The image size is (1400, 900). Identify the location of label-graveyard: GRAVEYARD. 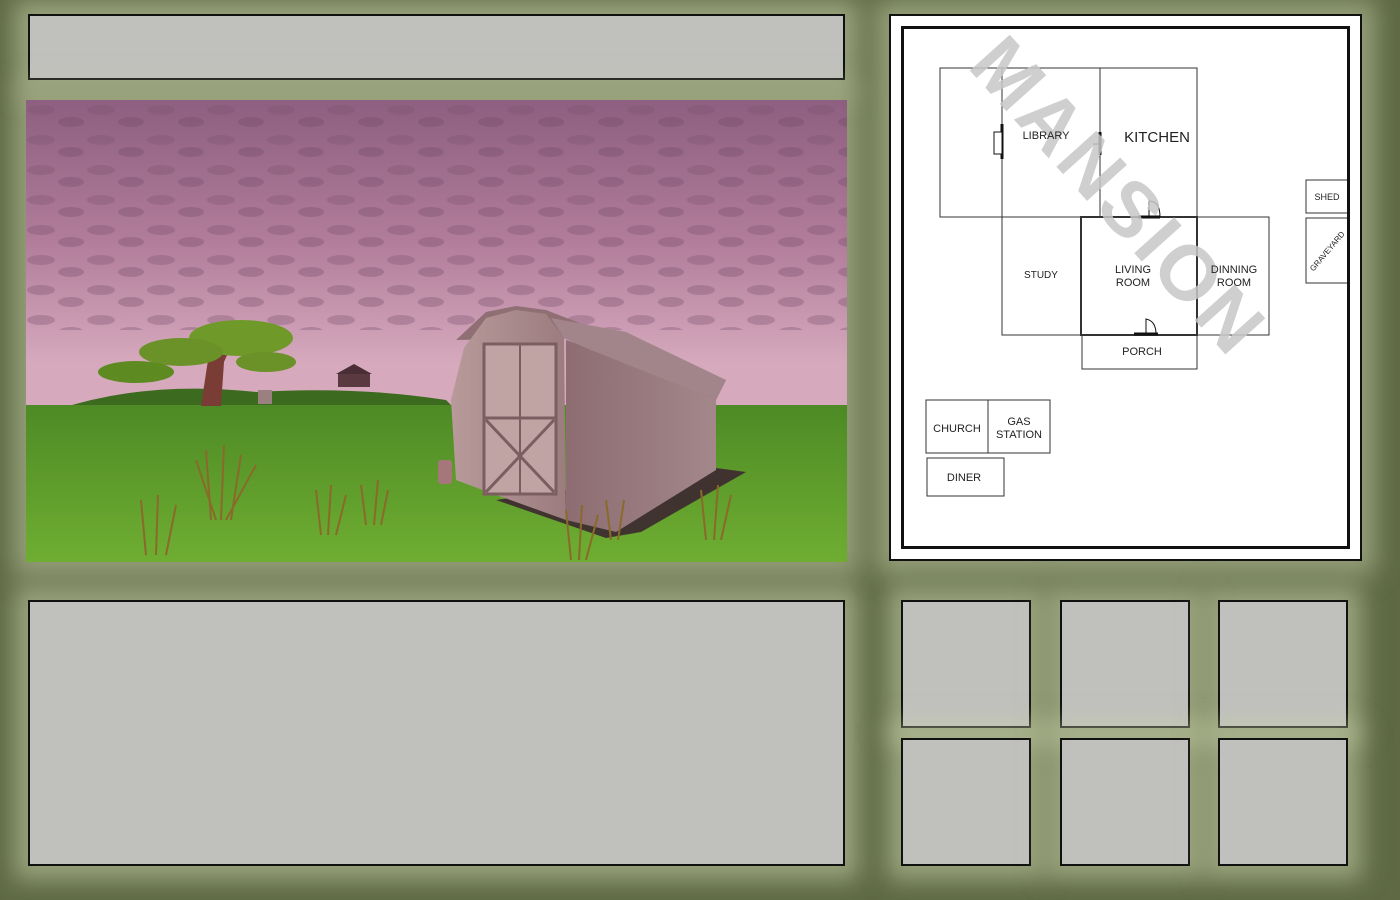
(1327, 251).